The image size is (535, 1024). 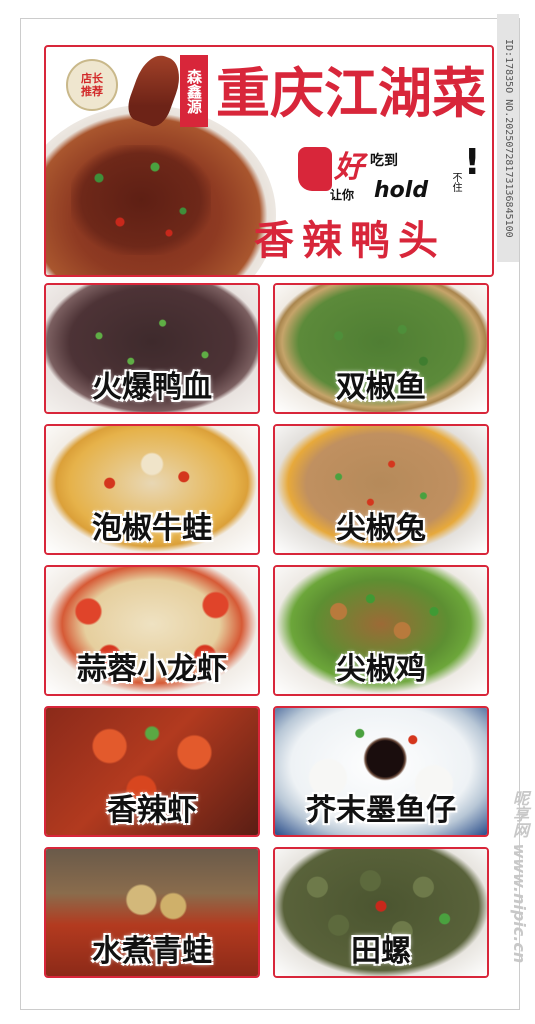 I want to click on slogan: 好 吃到 让你 hold 不住 !, so click(x=393, y=182).